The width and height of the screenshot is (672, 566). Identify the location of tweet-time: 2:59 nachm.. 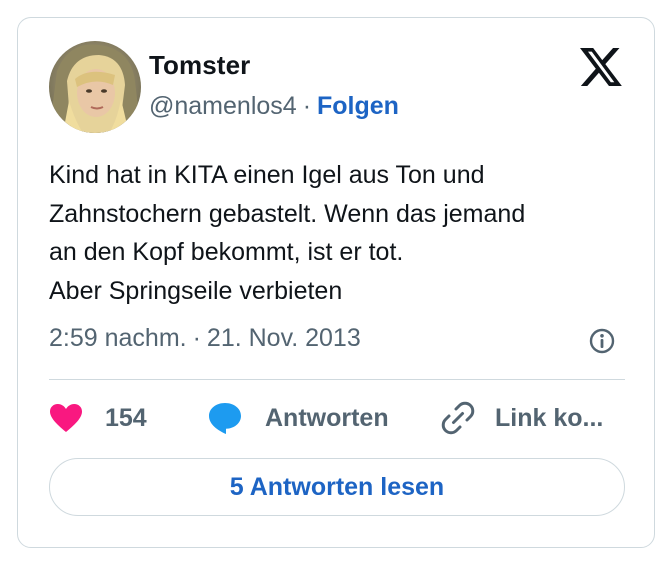
(118, 338).